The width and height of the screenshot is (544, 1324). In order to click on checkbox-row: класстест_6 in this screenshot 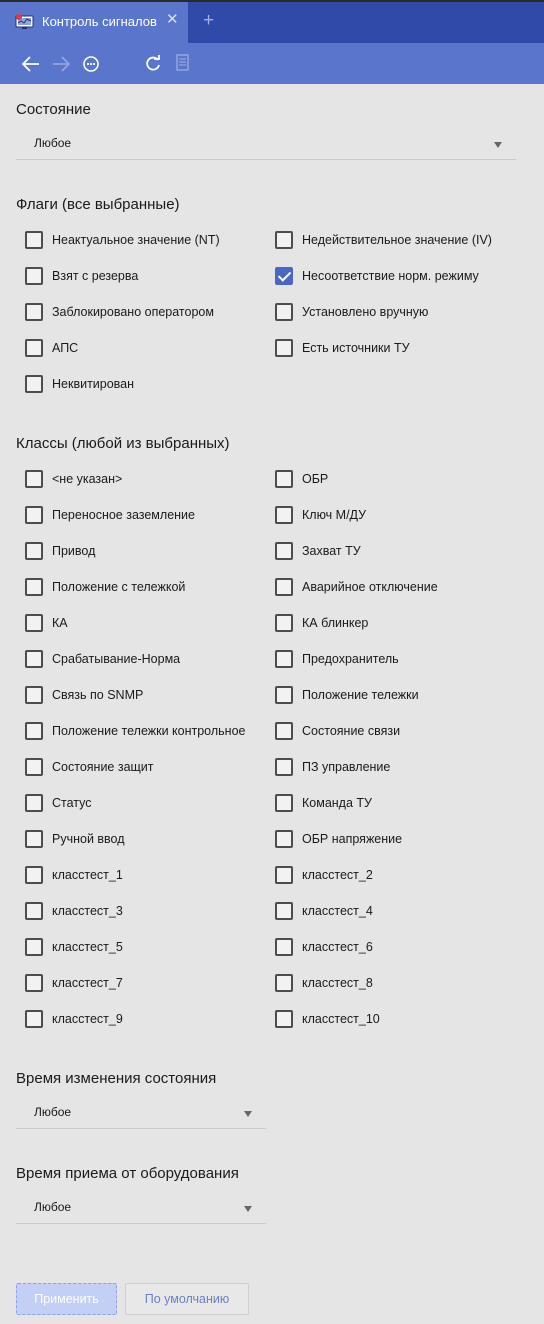, I will do `click(324, 947)`.